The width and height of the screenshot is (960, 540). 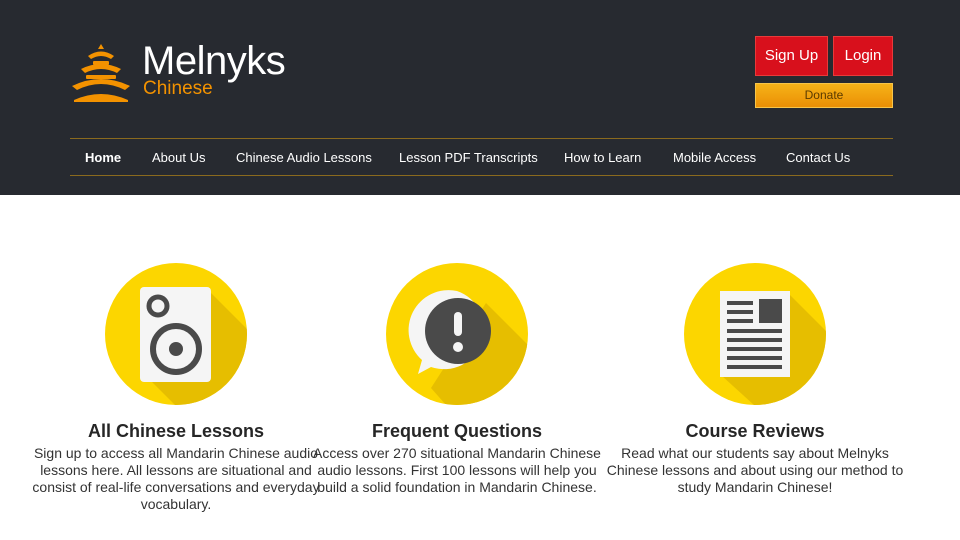 What do you see at coordinates (468, 157) in the screenshot?
I see `nav-item-lesson-pdf-transcripts: Lesson PDF Transcripts` at bounding box center [468, 157].